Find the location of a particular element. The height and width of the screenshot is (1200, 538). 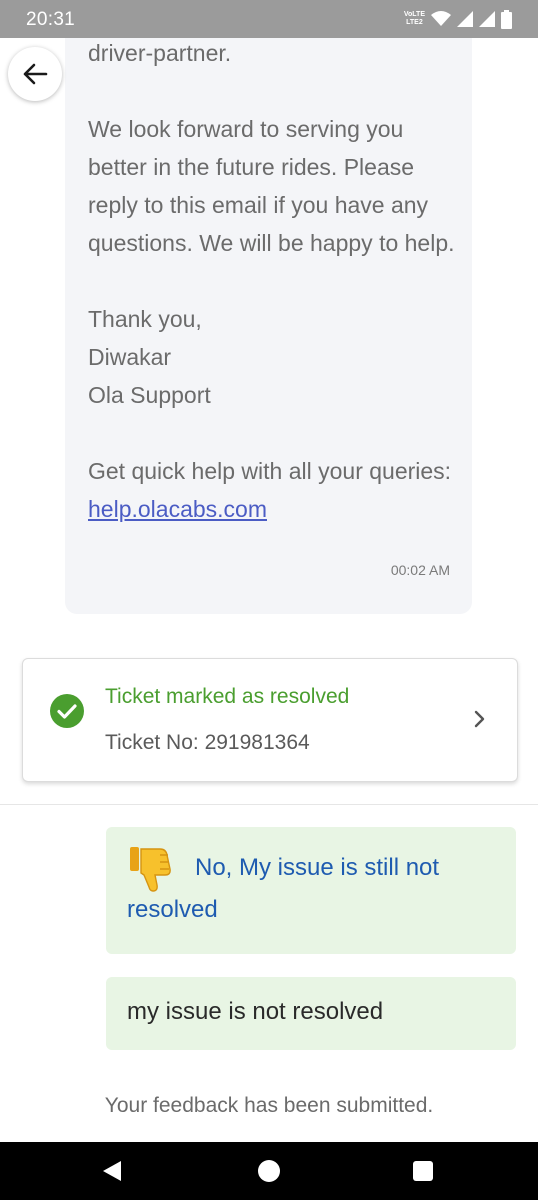

nav-home-icon is located at coordinates (269, 1171).